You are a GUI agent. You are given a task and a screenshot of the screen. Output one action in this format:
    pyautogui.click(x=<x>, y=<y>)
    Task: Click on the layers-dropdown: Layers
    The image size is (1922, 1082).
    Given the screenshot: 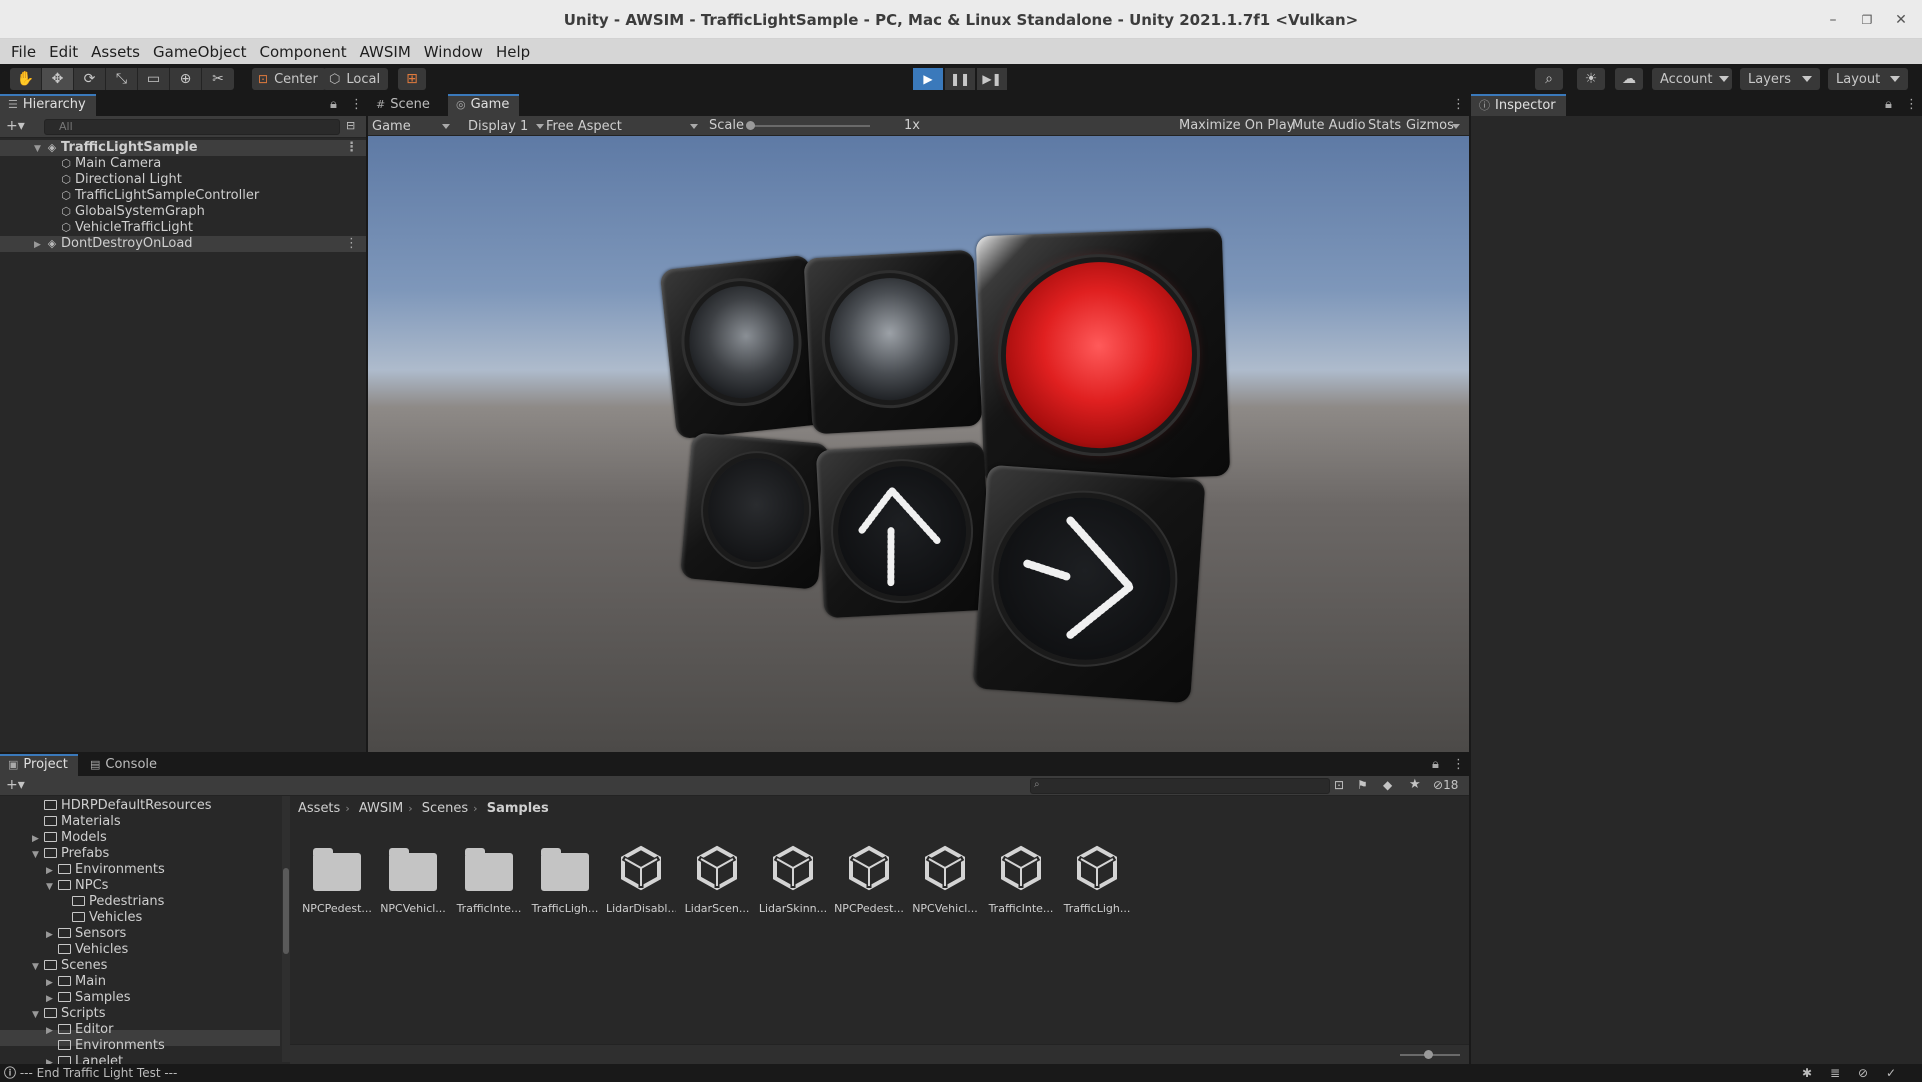 What is the action you would take?
    pyautogui.click(x=1780, y=79)
    